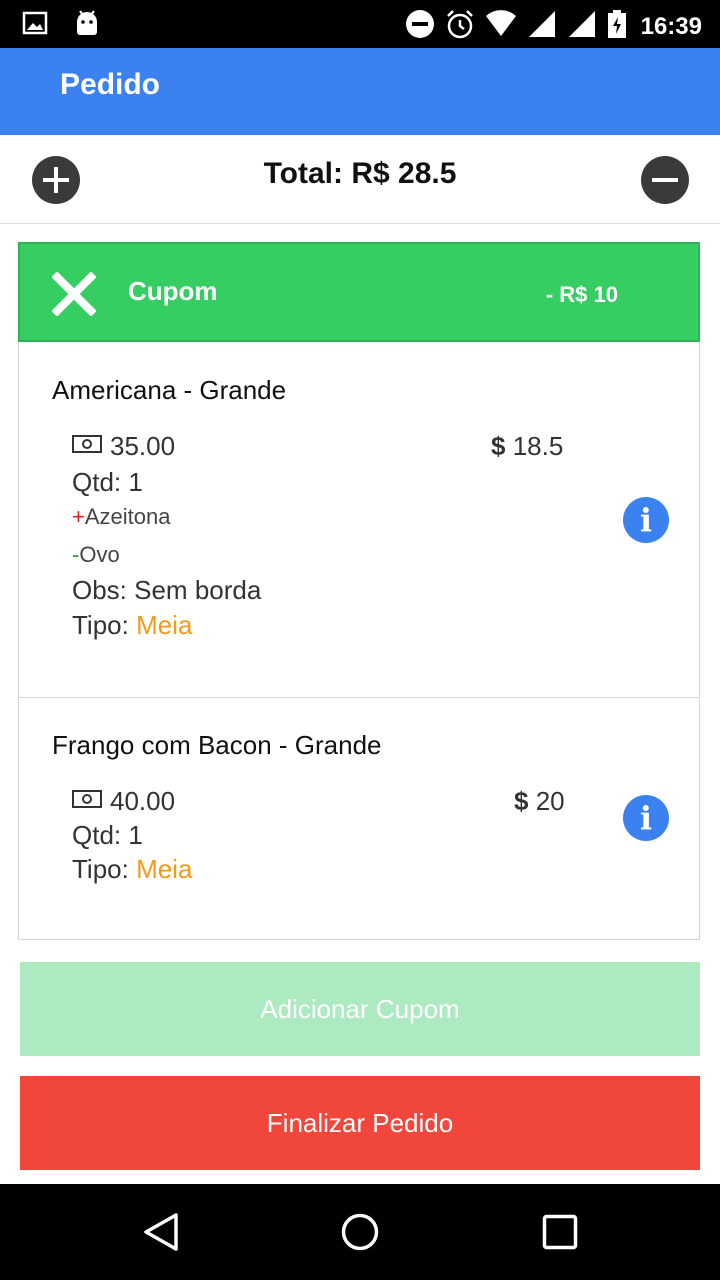 This screenshot has height=1280, width=720. I want to click on item-base-price: 35.00, so click(123, 446).